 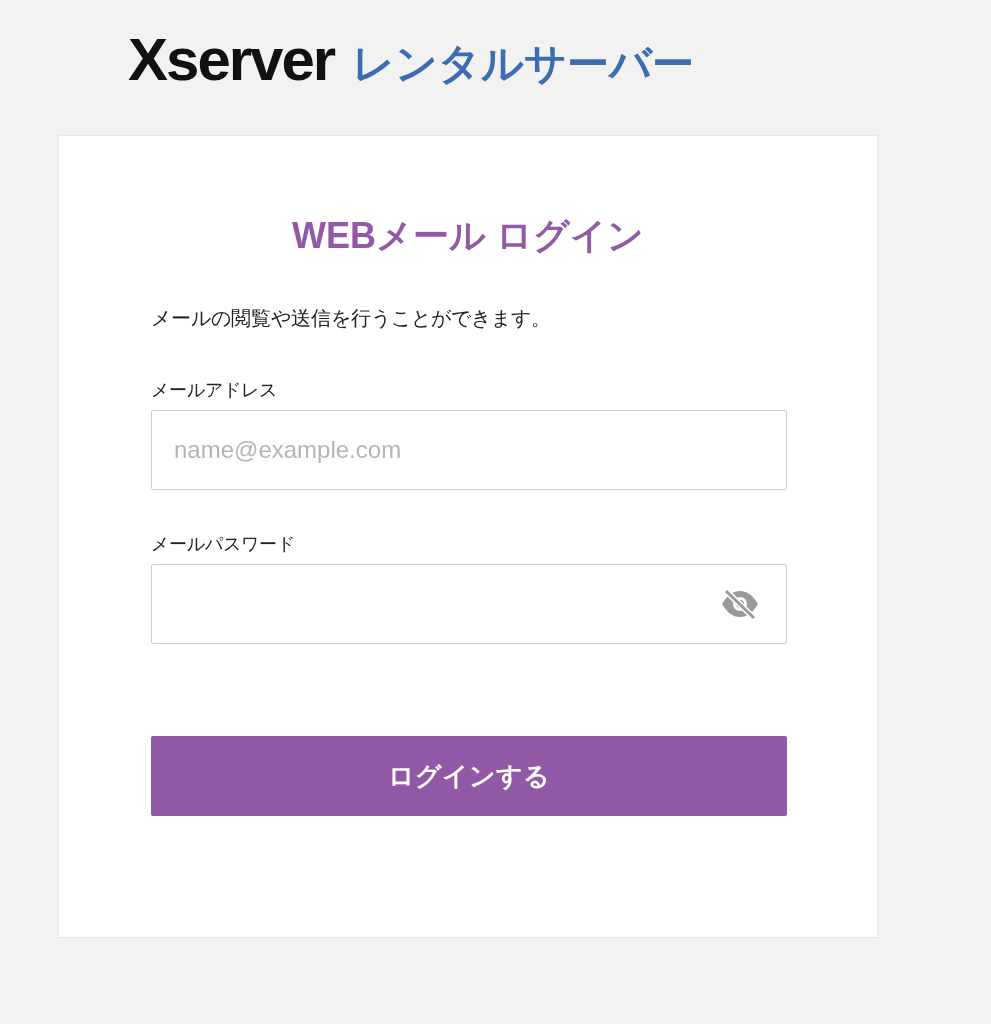 I want to click on card-description: メールの閲覧や送信を行うことができます。, so click(x=351, y=318).